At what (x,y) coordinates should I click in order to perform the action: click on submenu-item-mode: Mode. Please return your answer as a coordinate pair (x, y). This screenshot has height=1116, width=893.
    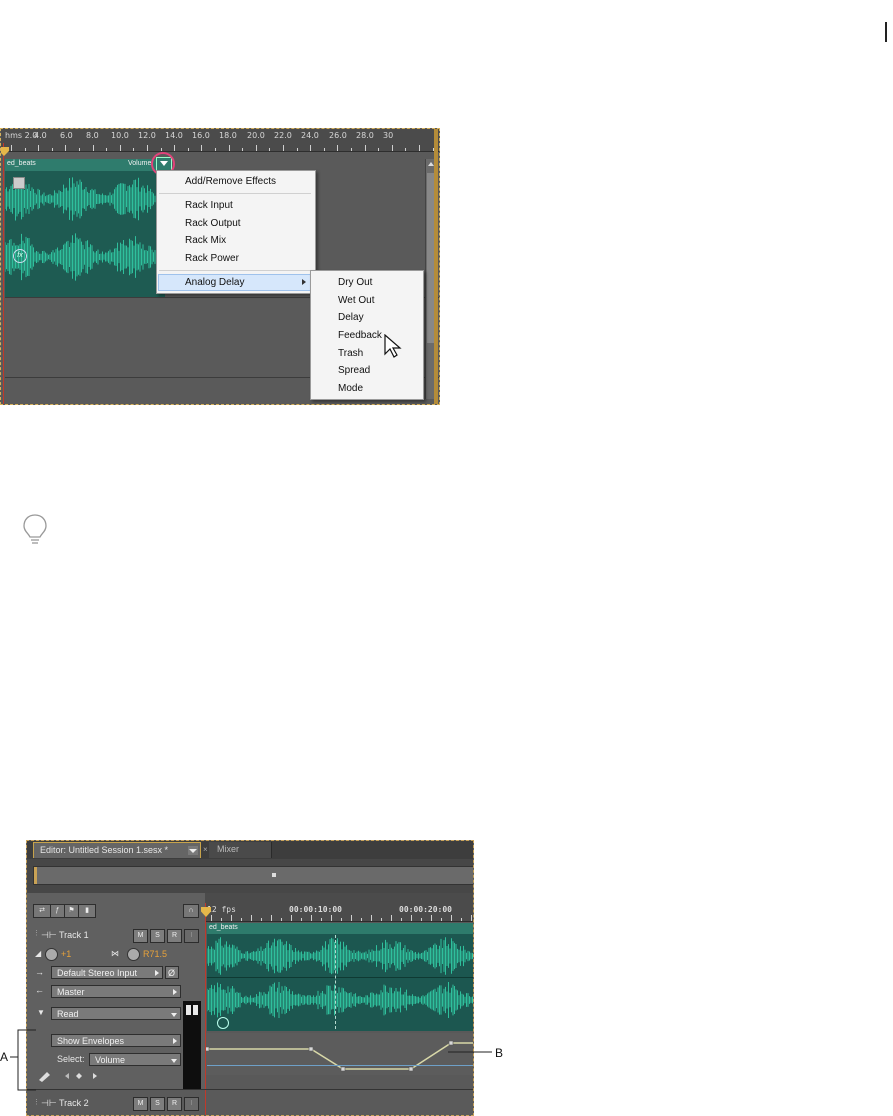
    Looking at the image, I should click on (350, 388).